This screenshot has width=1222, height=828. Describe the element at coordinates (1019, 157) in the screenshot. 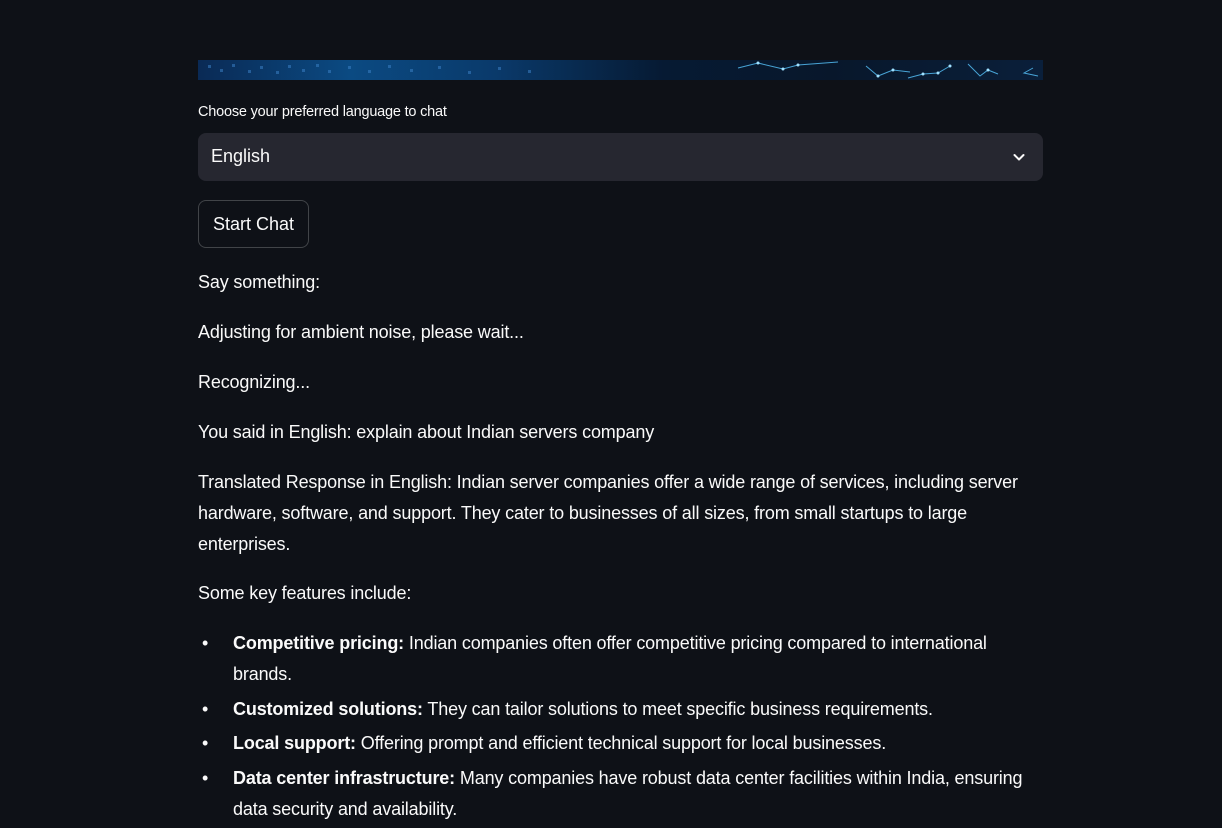

I see `chevron-down-icon` at that location.